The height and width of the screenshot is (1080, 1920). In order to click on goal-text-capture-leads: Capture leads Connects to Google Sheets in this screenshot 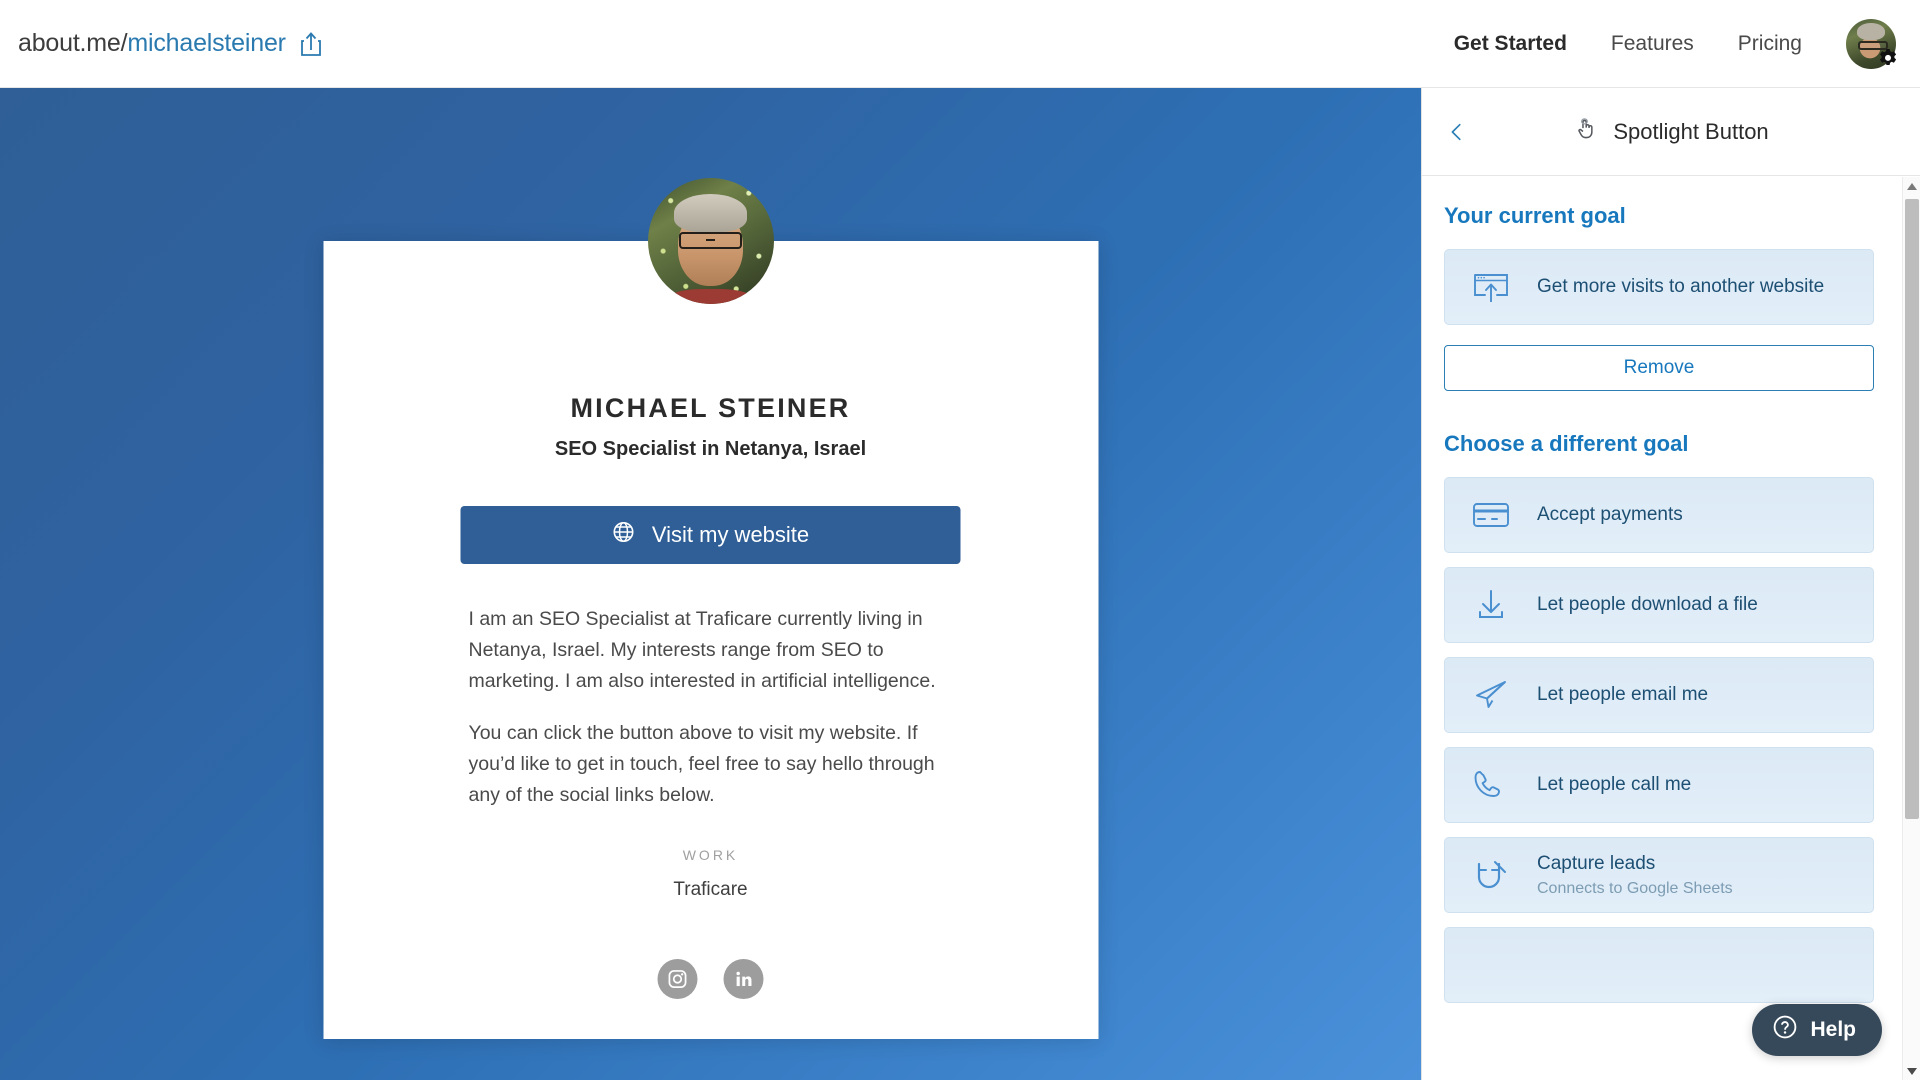, I will do `click(1635, 874)`.